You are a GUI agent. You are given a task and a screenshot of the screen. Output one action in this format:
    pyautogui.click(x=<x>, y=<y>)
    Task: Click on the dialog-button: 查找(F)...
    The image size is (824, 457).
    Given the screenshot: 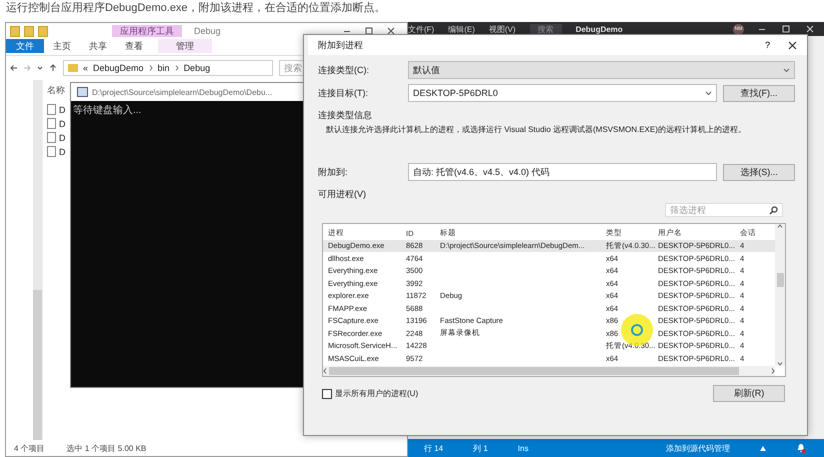 What is the action you would take?
    pyautogui.click(x=759, y=93)
    